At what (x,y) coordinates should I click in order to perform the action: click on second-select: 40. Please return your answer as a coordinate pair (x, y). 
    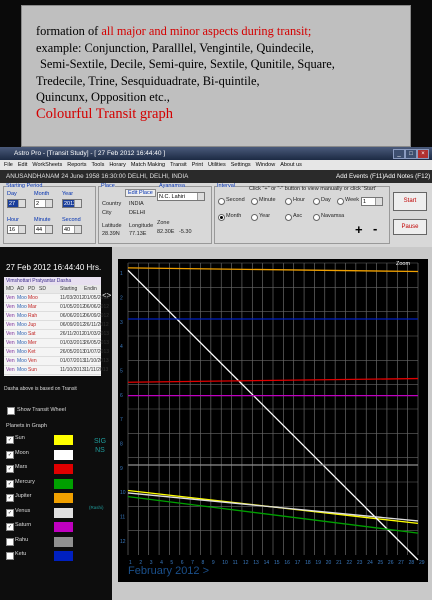
    Looking at the image, I should click on (72, 229).